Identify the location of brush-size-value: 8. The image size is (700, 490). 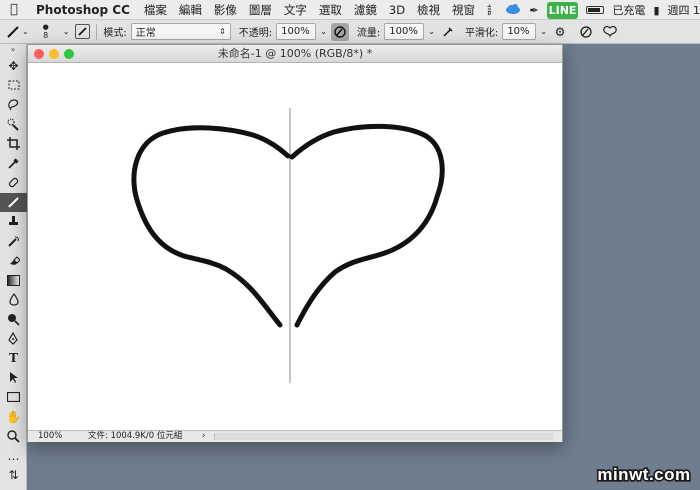
(46, 35).